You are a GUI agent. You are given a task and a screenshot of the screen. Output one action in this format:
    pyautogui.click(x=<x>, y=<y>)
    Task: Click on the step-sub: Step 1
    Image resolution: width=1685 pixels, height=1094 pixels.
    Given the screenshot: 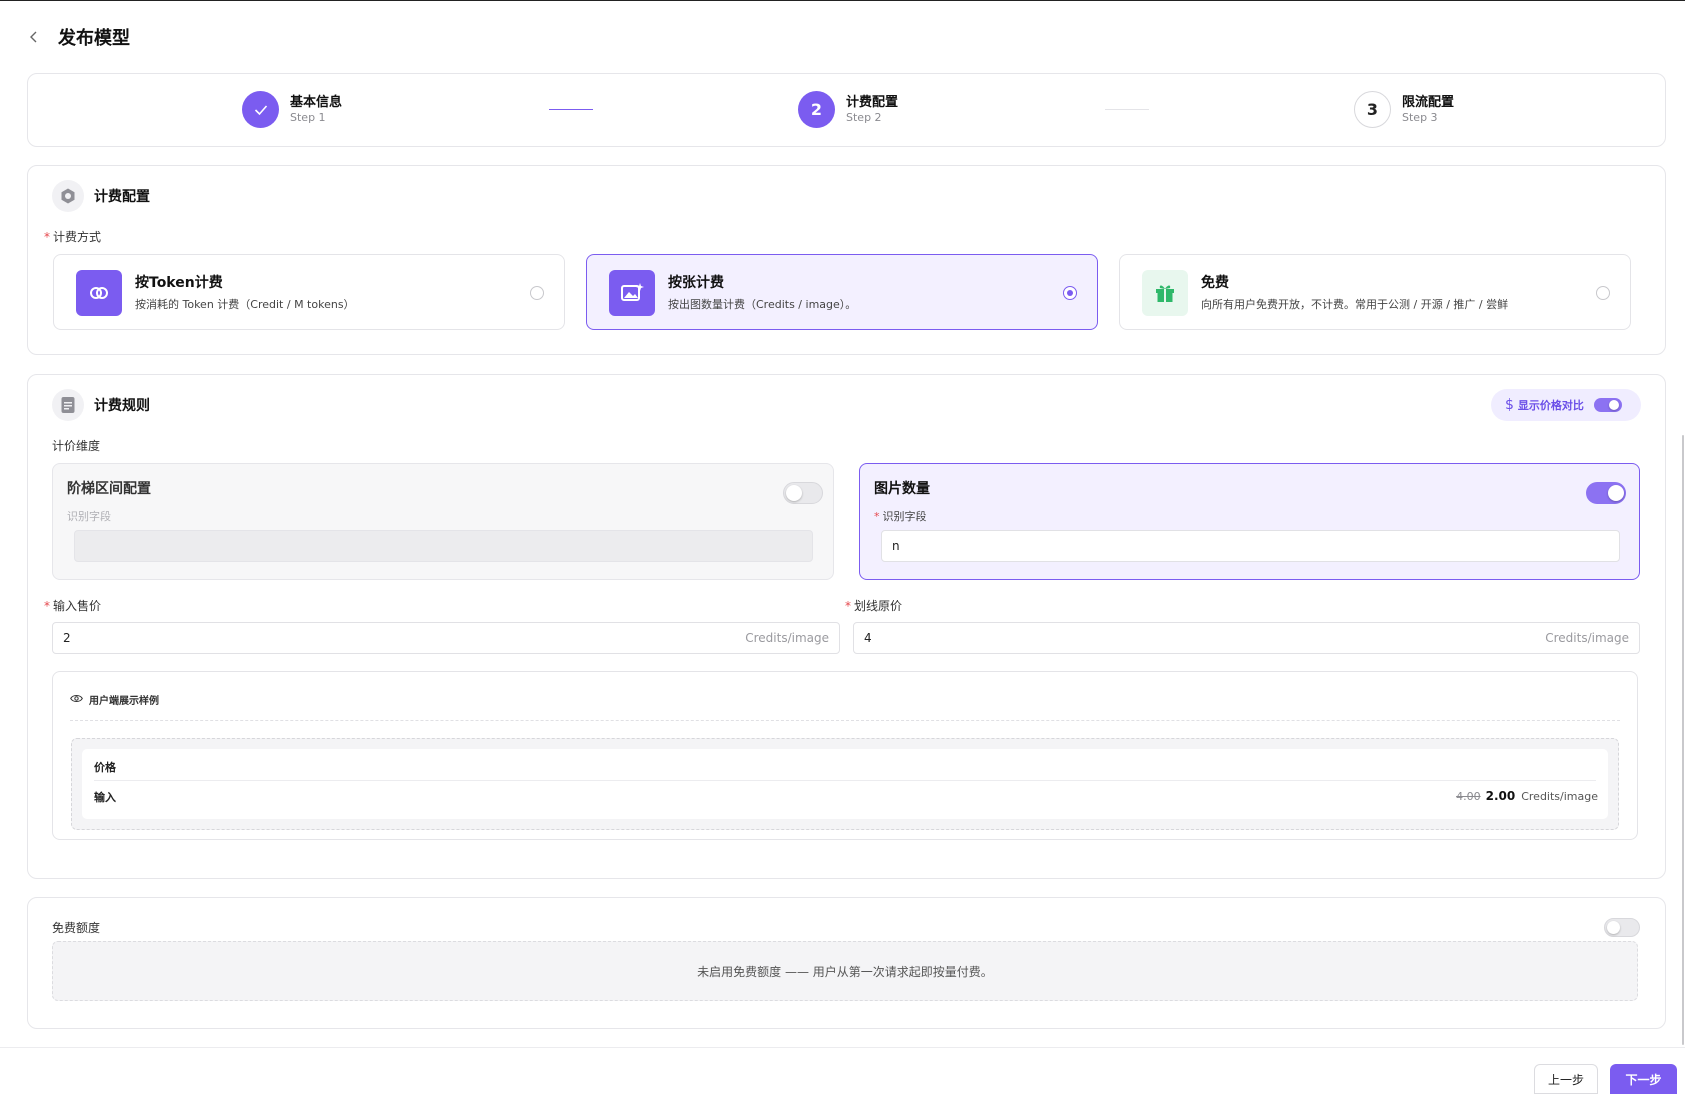 What is the action you would take?
    pyautogui.click(x=308, y=117)
    